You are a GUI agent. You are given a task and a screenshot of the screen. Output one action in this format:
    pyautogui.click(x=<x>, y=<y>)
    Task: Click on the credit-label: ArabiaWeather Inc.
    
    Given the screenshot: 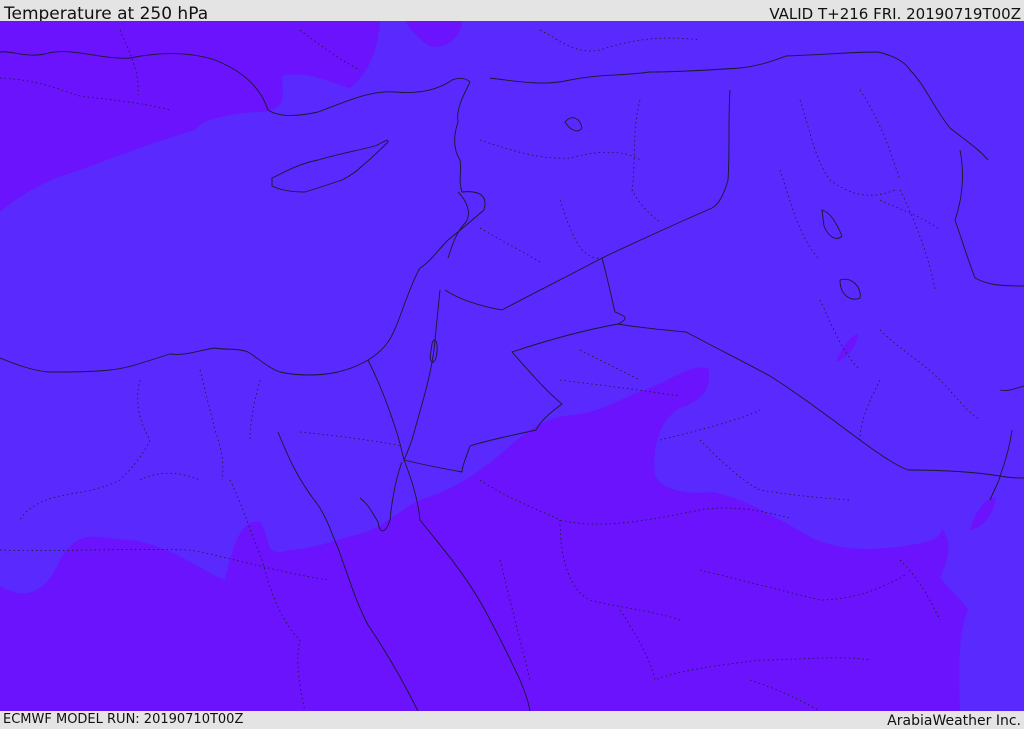 What is the action you would take?
    pyautogui.click(x=954, y=721)
    